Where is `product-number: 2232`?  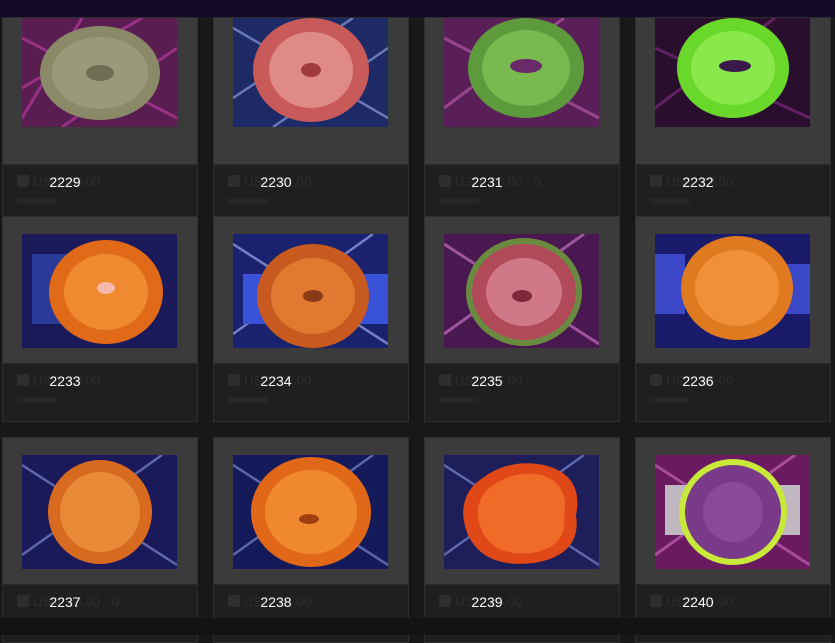 product-number: 2232 is located at coordinates (698, 182).